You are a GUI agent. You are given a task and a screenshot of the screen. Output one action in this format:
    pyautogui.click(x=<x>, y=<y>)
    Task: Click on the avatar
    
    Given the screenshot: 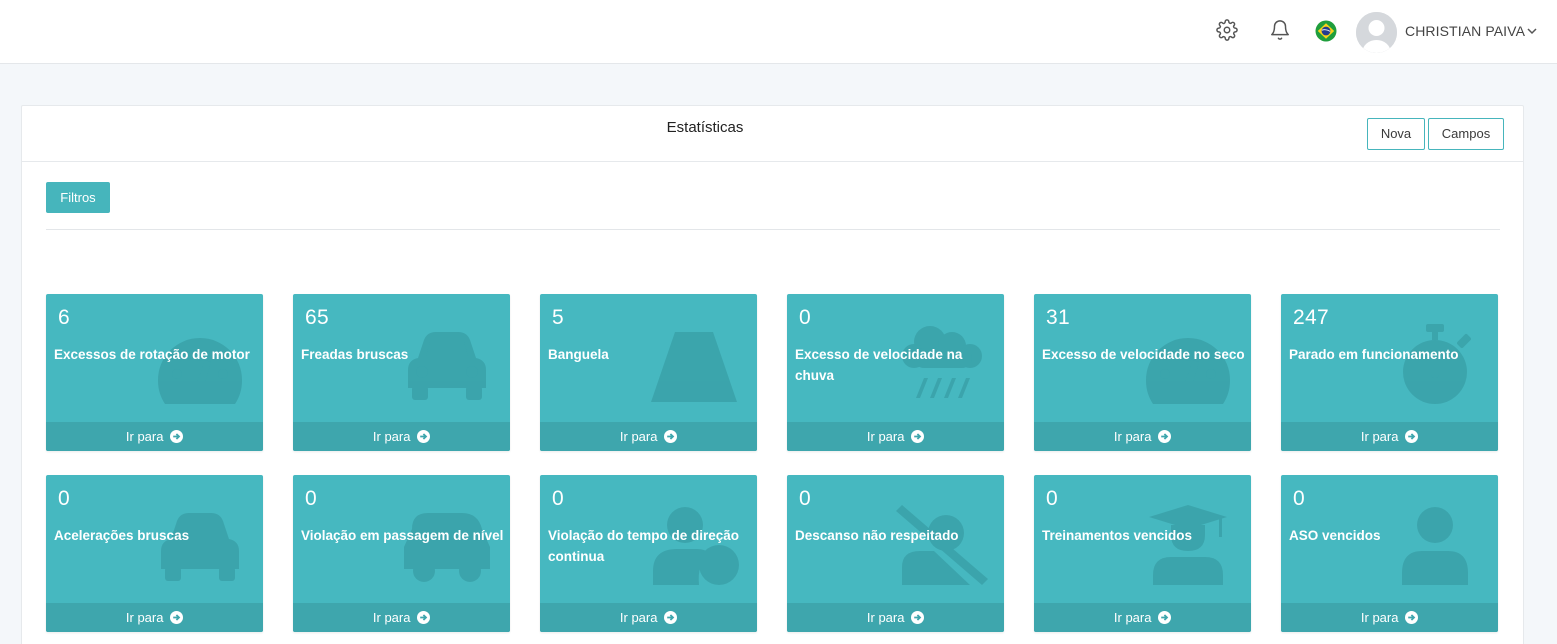 What is the action you would take?
    pyautogui.click(x=1376, y=32)
    